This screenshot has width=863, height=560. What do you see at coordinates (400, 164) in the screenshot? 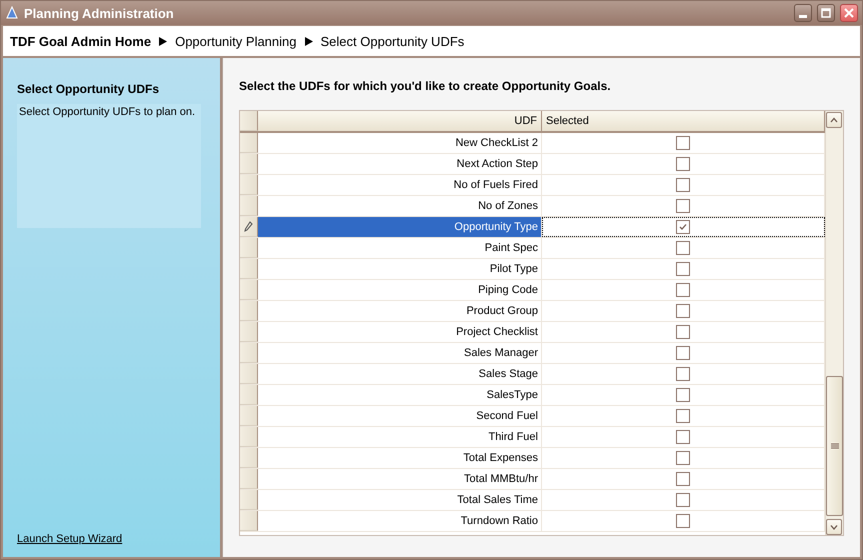
I see `table-cell: Next Action Step` at bounding box center [400, 164].